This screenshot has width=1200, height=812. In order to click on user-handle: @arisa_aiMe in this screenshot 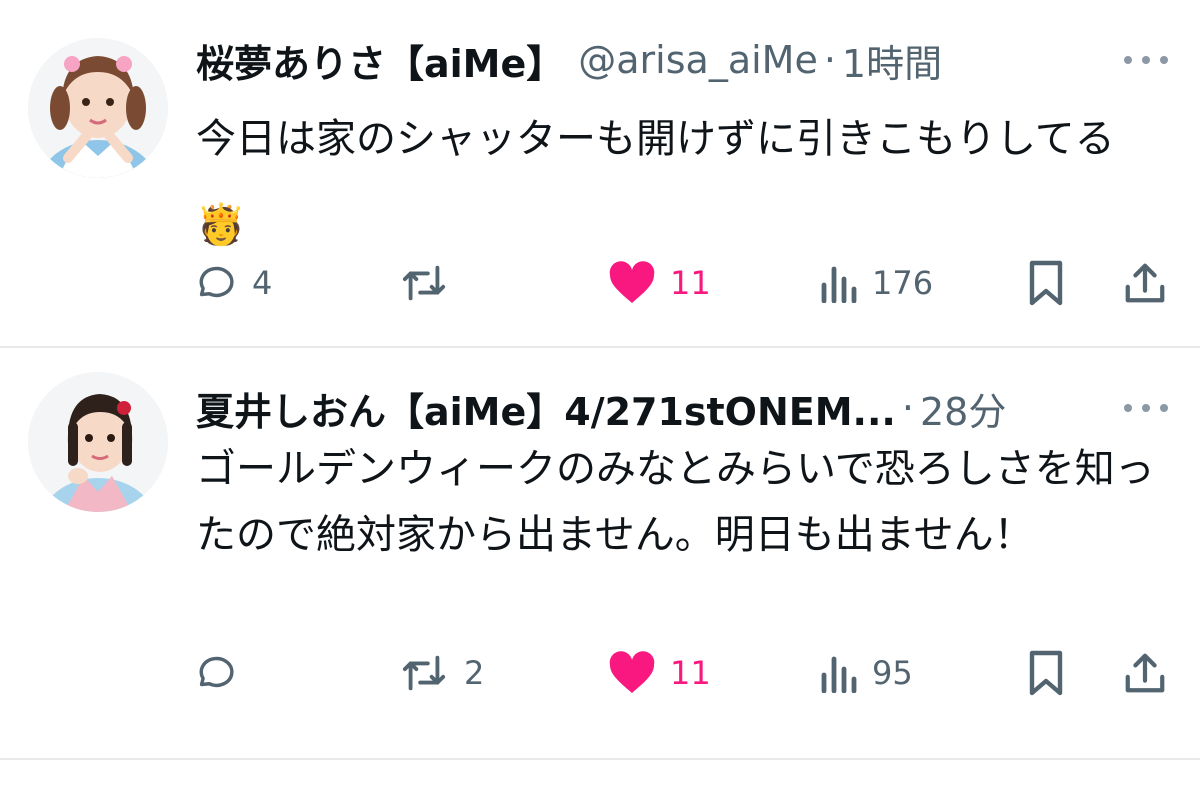, I will do `click(698, 60)`.